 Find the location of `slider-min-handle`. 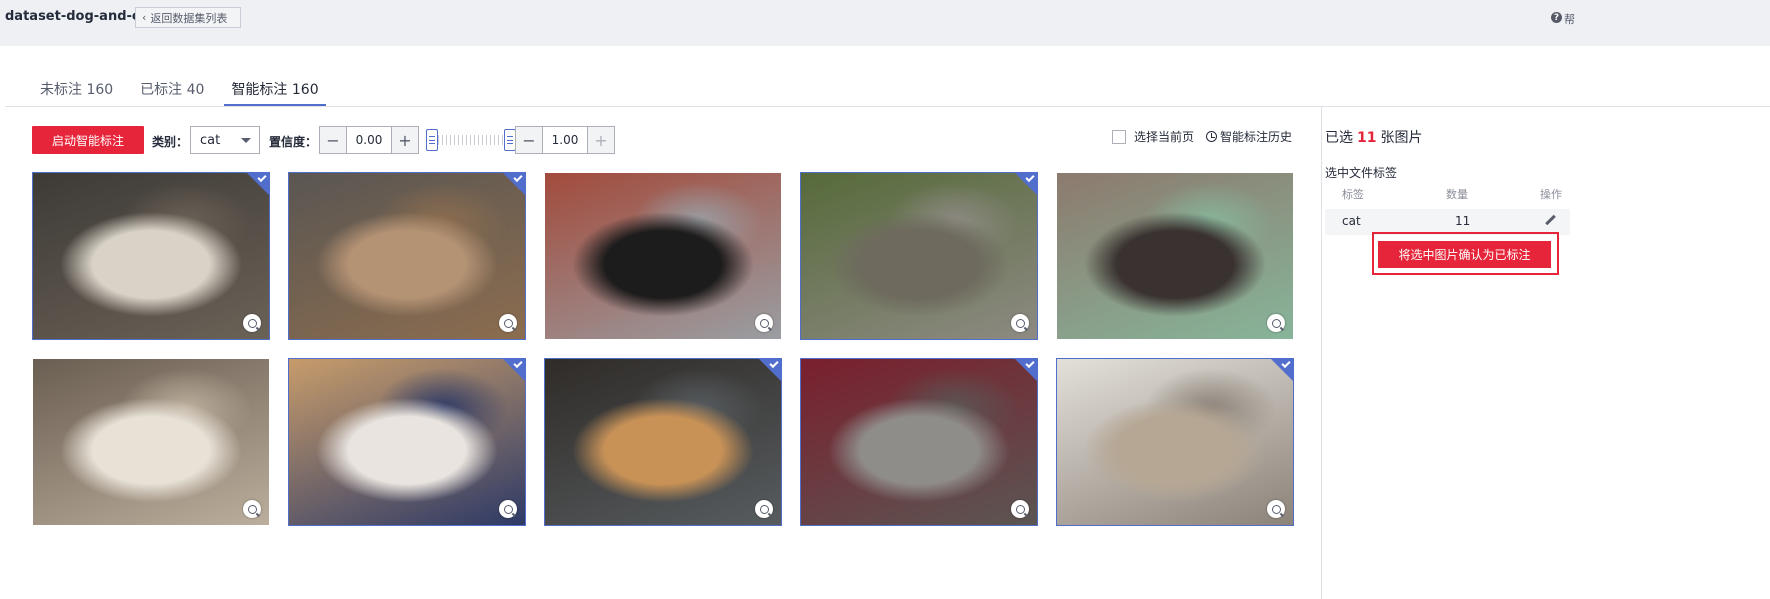

slider-min-handle is located at coordinates (432, 140).